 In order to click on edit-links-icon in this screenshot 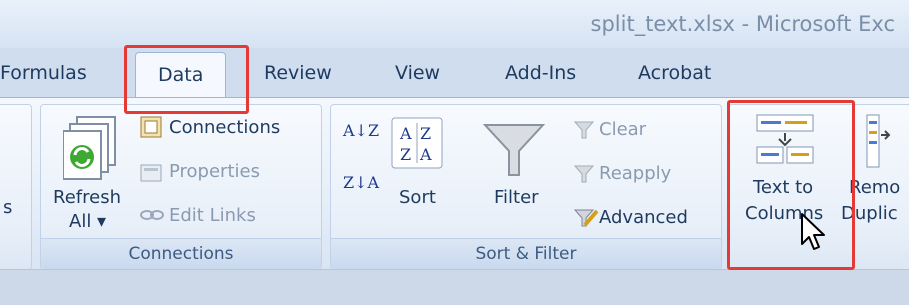, I will do `click(152, 215)`.